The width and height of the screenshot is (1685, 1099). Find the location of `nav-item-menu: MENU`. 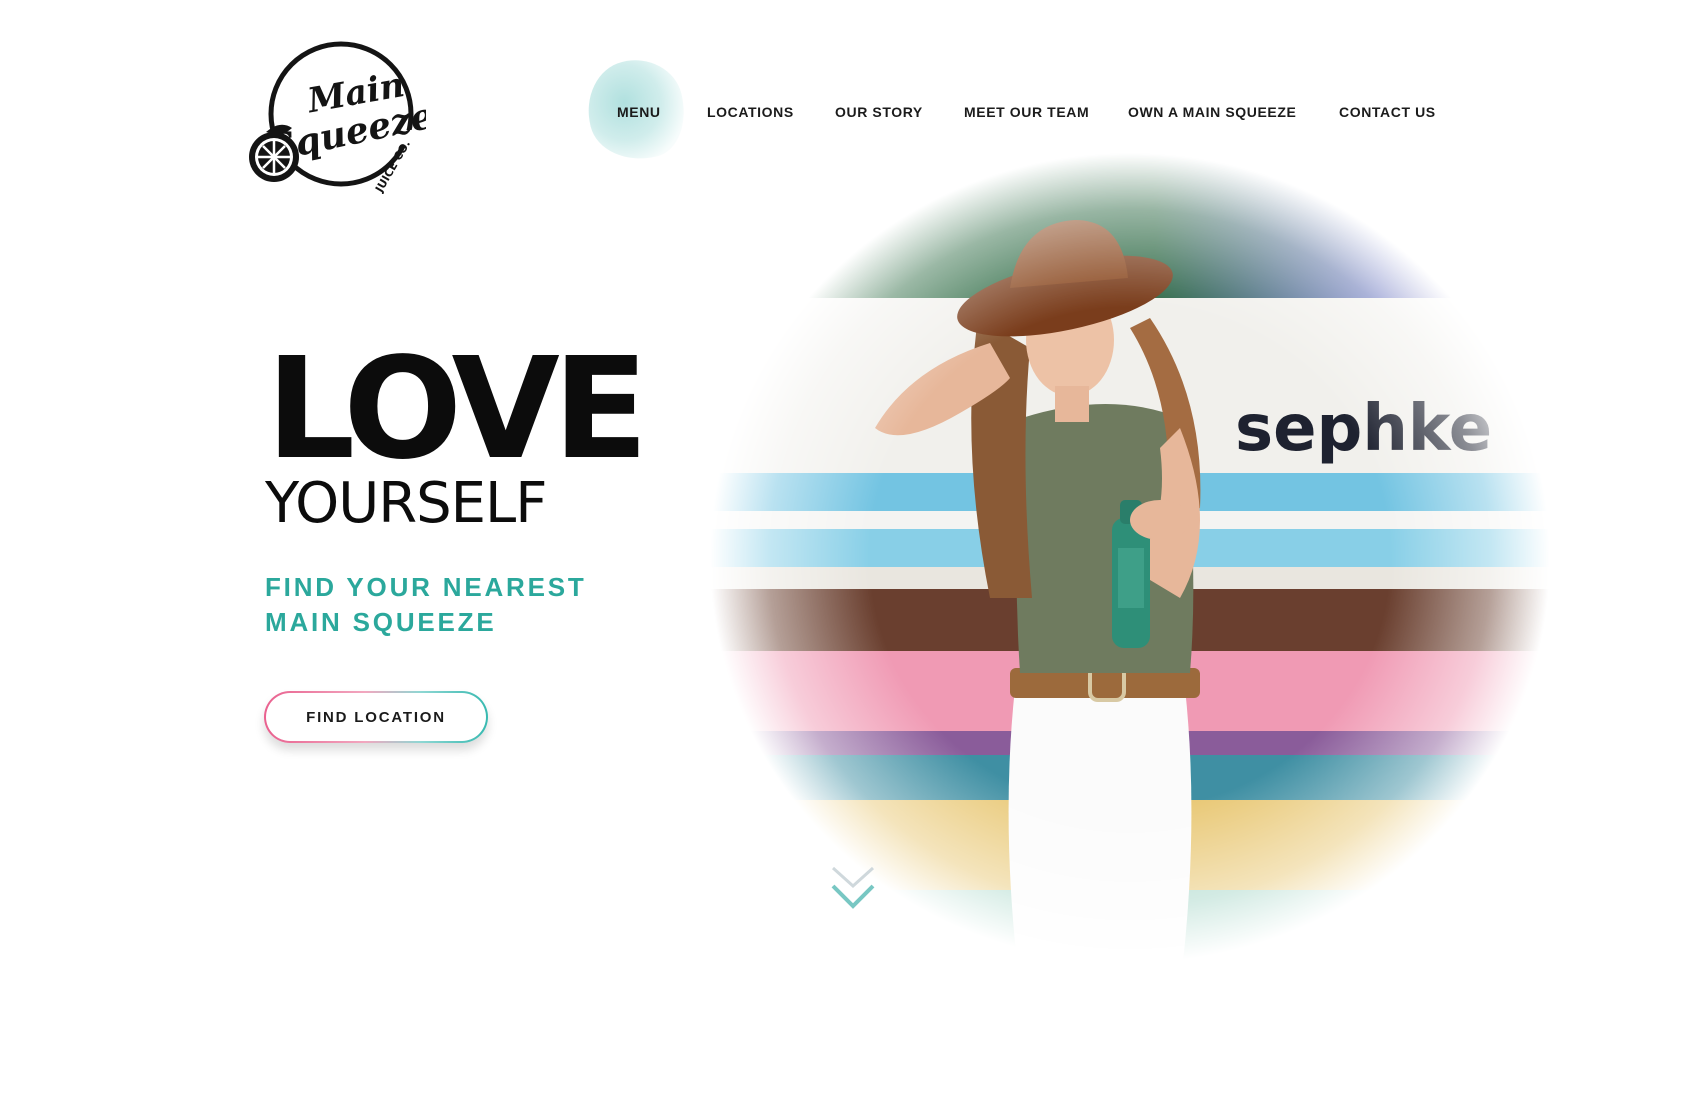

nav-item-menu: MENU is located at coordinates (639, 112).